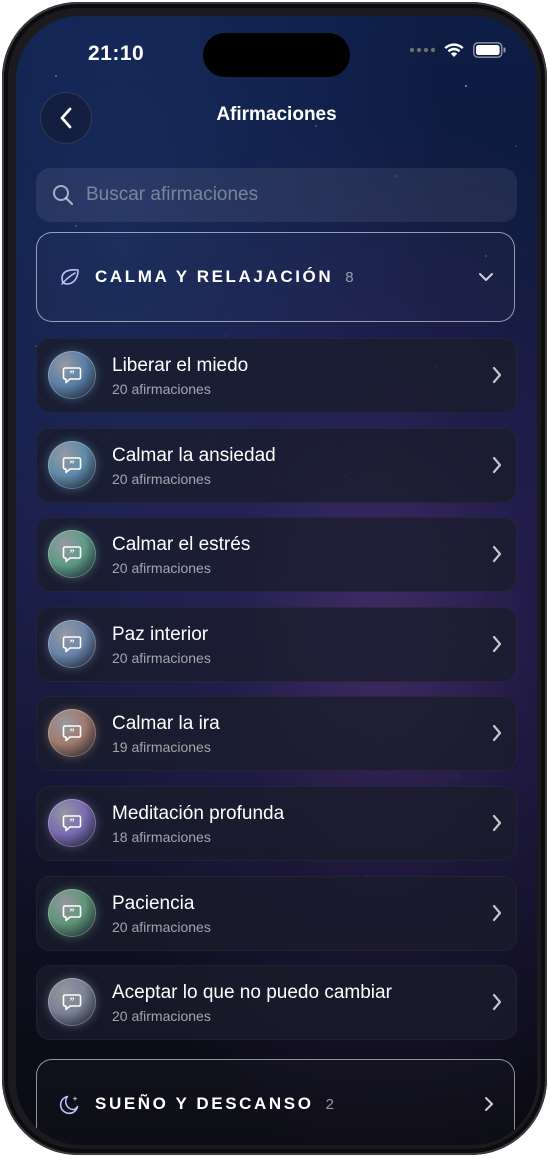 This screenshot has height=1157, width=549. I want to click on category-count: 2, so click(329, 1104).